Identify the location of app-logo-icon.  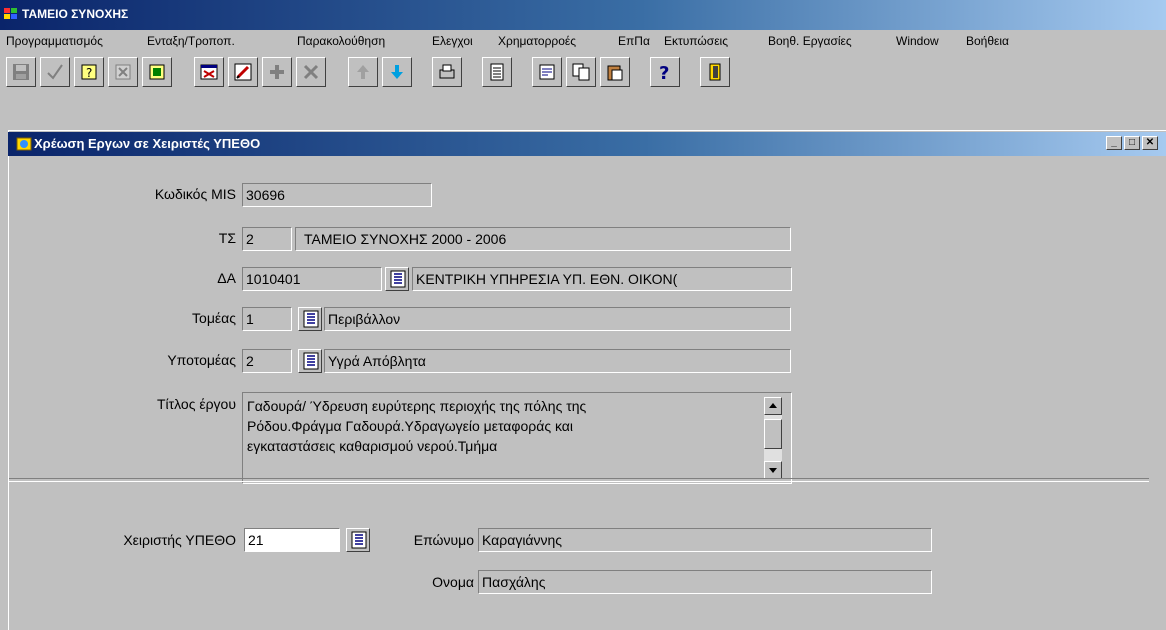
(10, 13).